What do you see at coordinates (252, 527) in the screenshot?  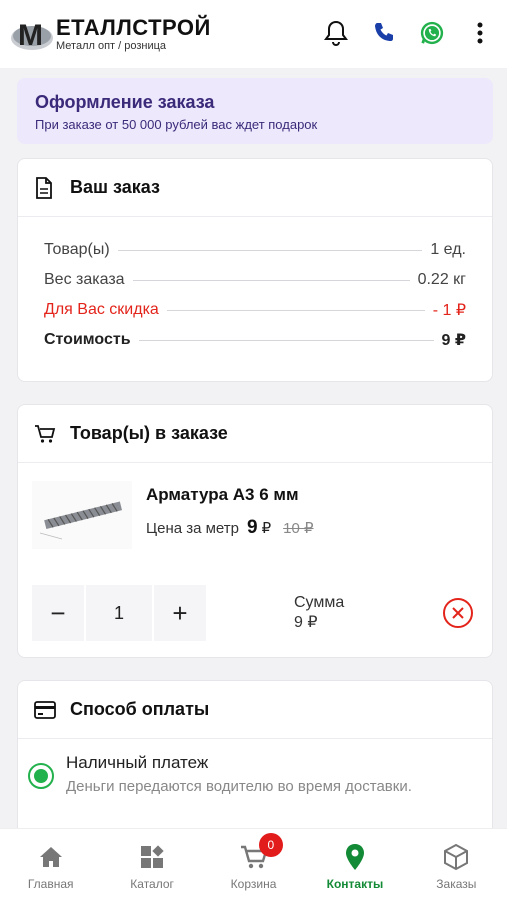 I see `price-current: 9` at bounding box center [252, 527].